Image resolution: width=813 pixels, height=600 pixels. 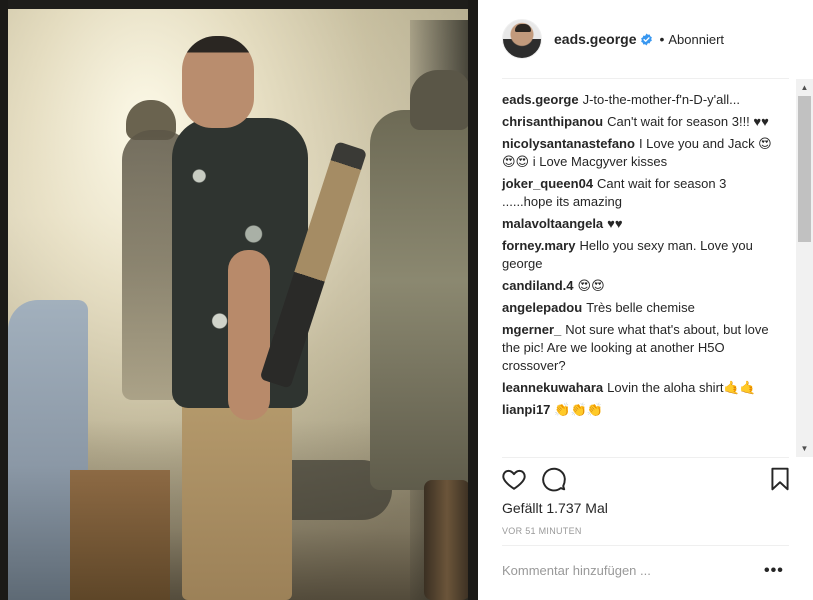 What do you see at coordinates (637, 410) in the screenshot?
I see `comment-item: lianpi17 👏👏👏` at bounding box center [637, 410].